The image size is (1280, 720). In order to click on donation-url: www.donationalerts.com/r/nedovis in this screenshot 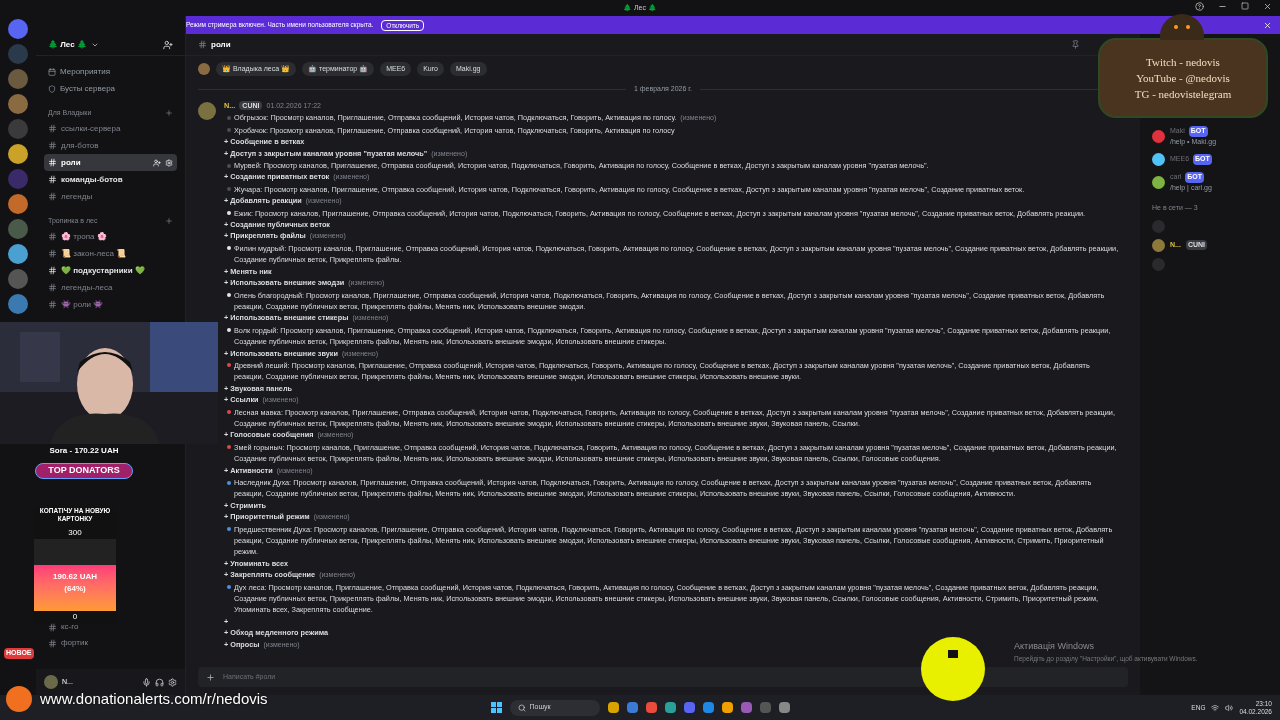, I will do `click(154, 698)`.